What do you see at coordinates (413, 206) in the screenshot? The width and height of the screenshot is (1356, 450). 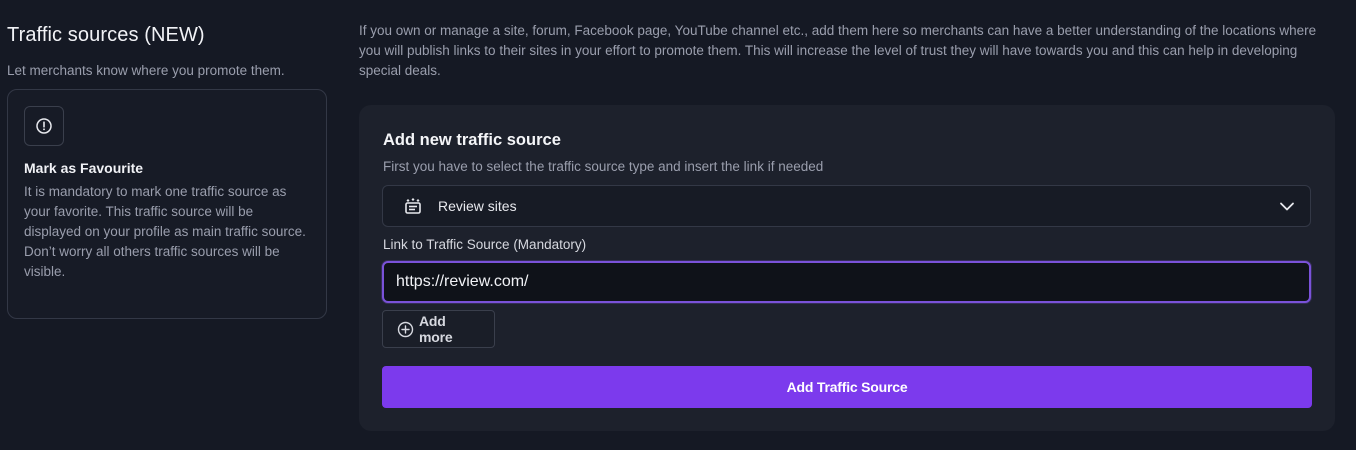 I see `review-sites-icon` at bounding box center [413, 206].